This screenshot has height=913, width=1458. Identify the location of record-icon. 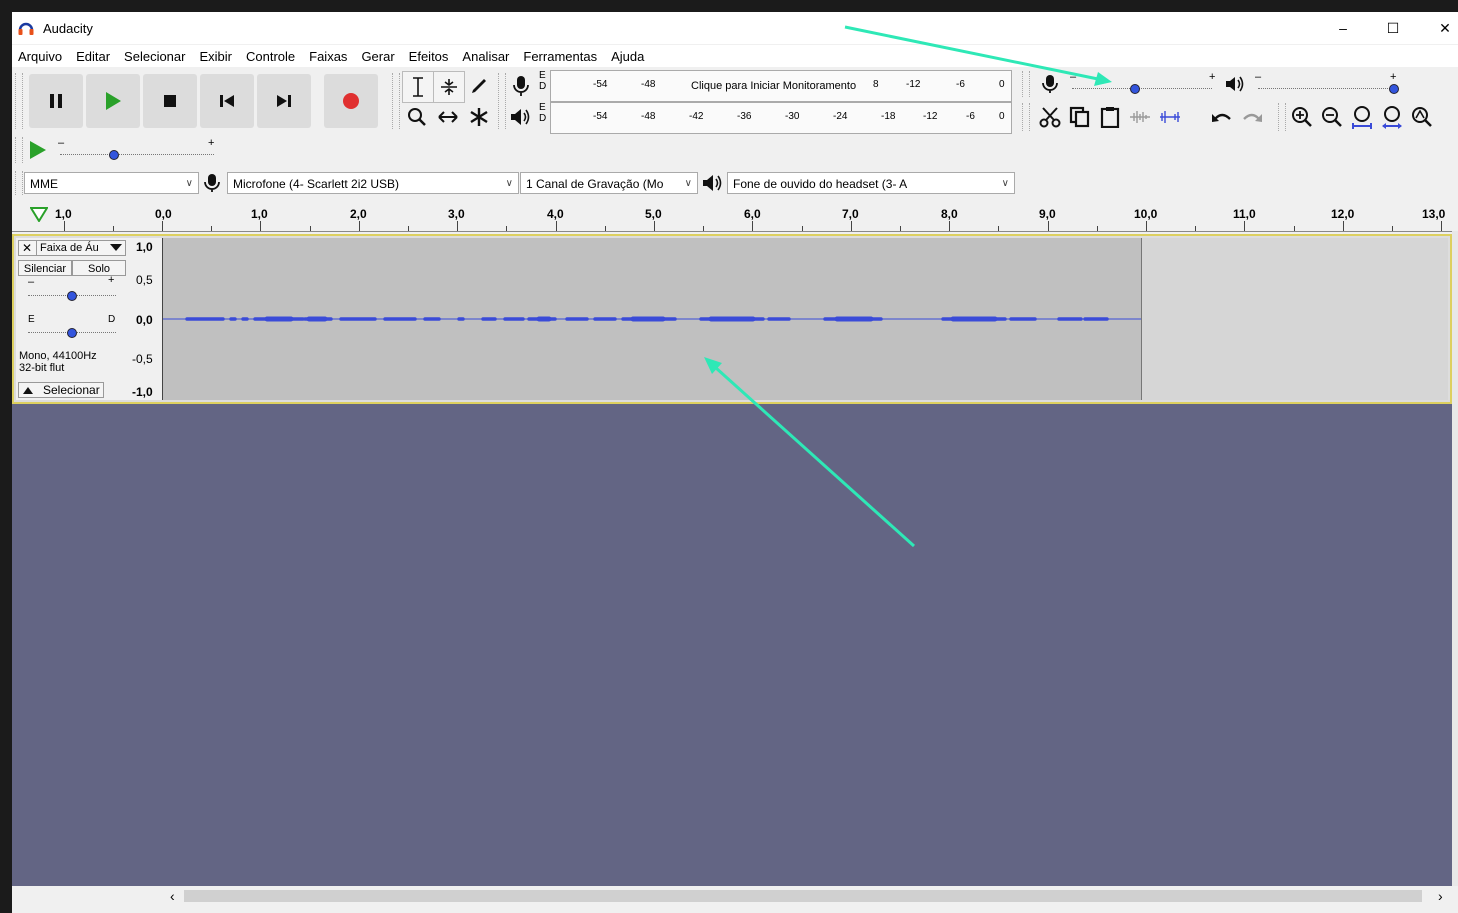
(351, 101).